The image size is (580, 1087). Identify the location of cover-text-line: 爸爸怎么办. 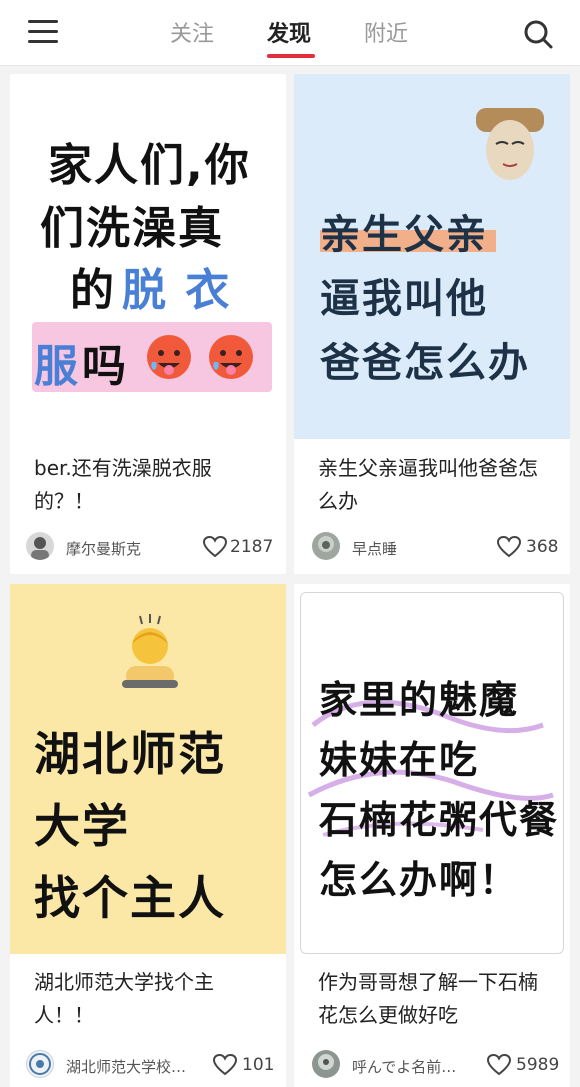
(425, 363).